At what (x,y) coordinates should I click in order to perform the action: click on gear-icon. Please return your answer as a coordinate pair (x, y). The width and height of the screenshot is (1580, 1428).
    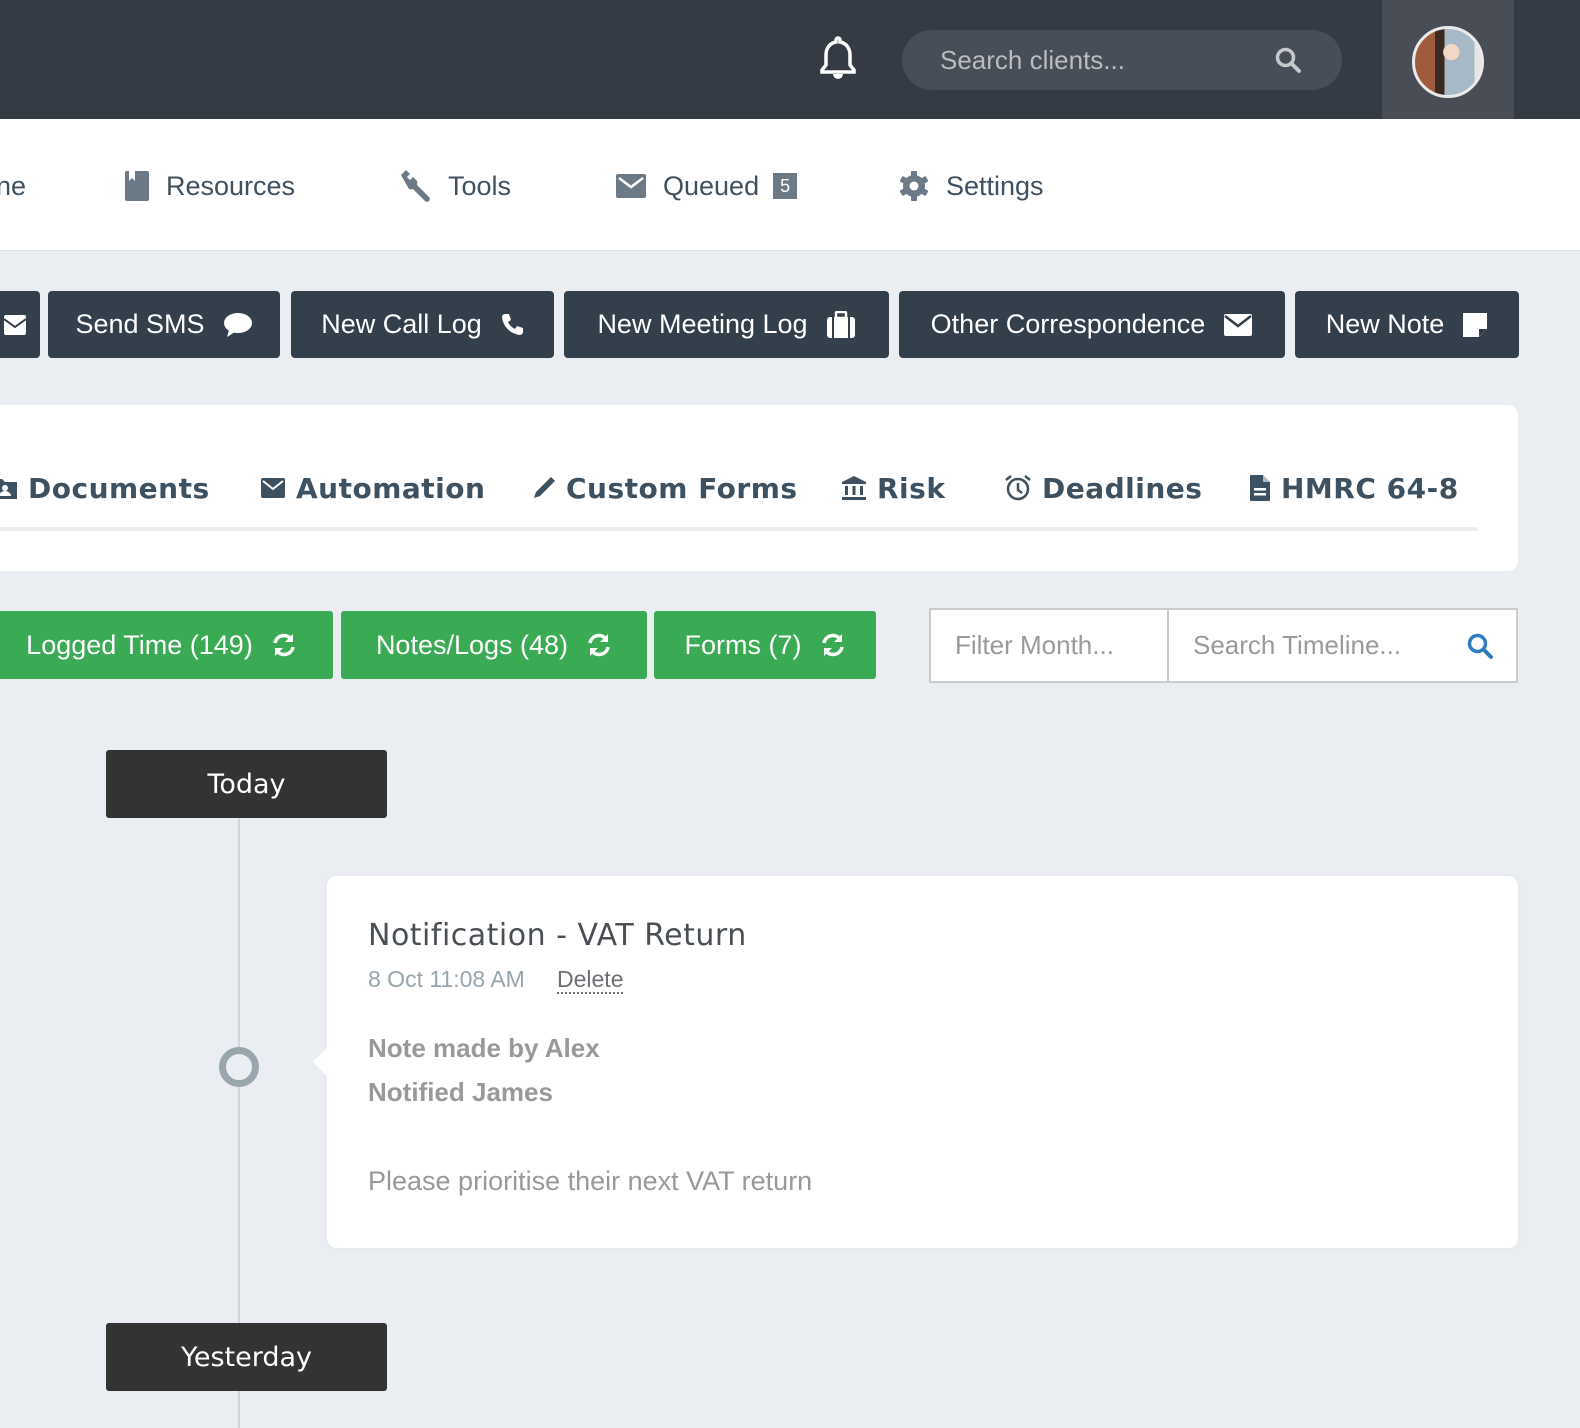
    Looking at the image, I should click on (914, 186).